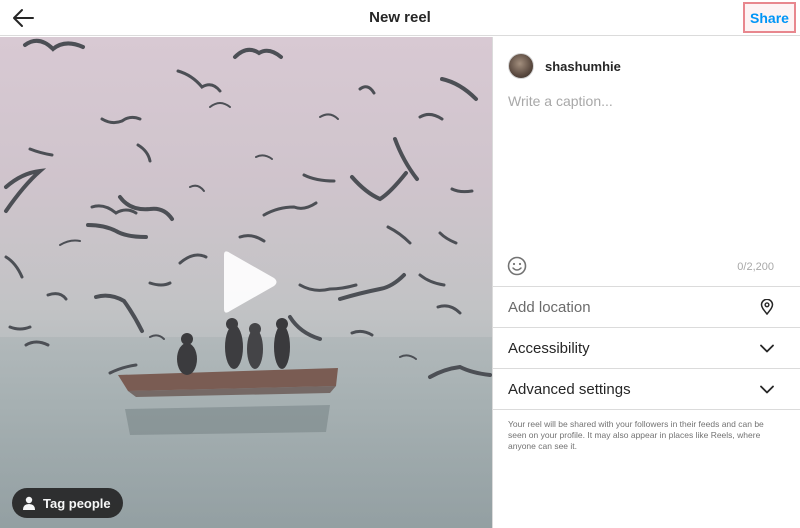 Image resolution: width=800 pixels, height=528 pixels. I want to click on author-row: shashumhie, so click(564, 66).